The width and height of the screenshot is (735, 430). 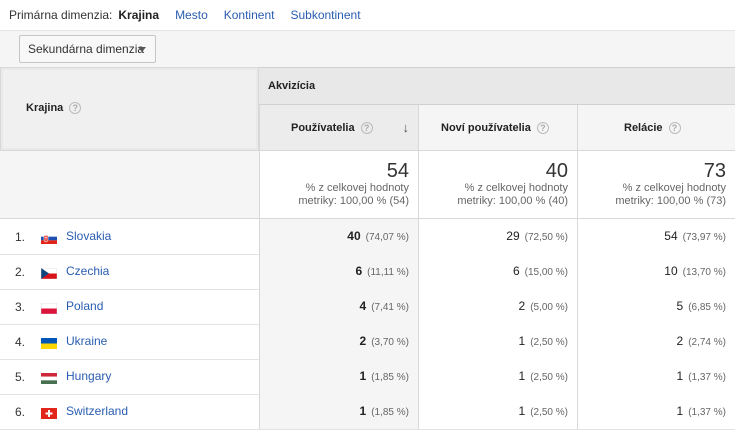 I want to click on sessions-cell: 54 (73,97 %), so click(x=656, y=236).